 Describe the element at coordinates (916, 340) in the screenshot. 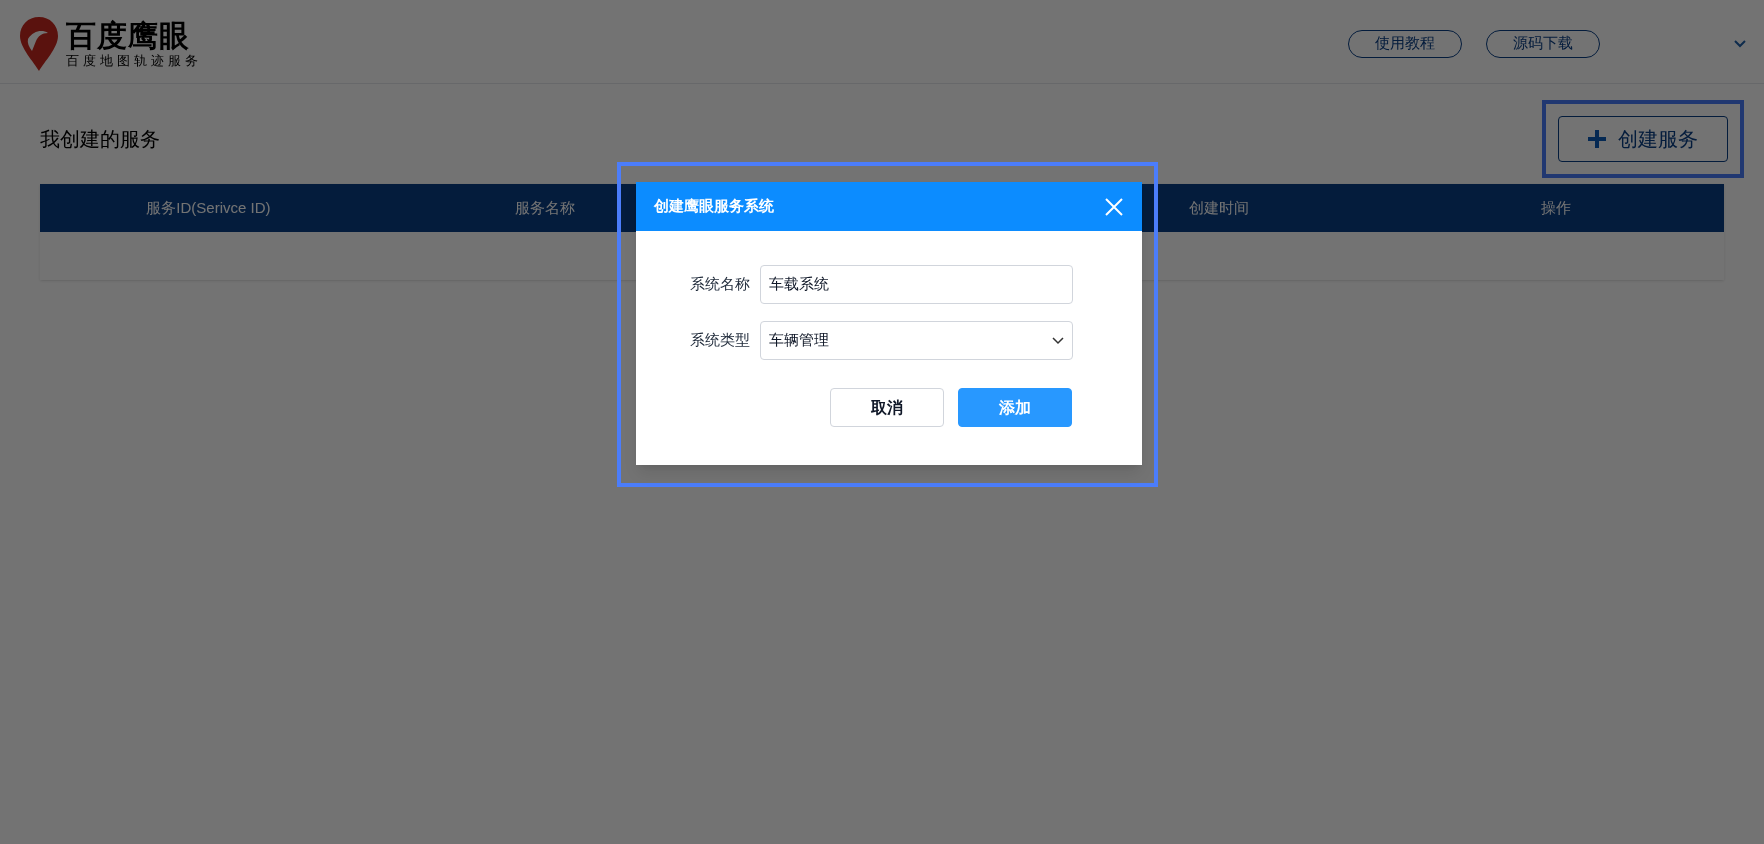

I see `select-field: 车辆管理` at that location.